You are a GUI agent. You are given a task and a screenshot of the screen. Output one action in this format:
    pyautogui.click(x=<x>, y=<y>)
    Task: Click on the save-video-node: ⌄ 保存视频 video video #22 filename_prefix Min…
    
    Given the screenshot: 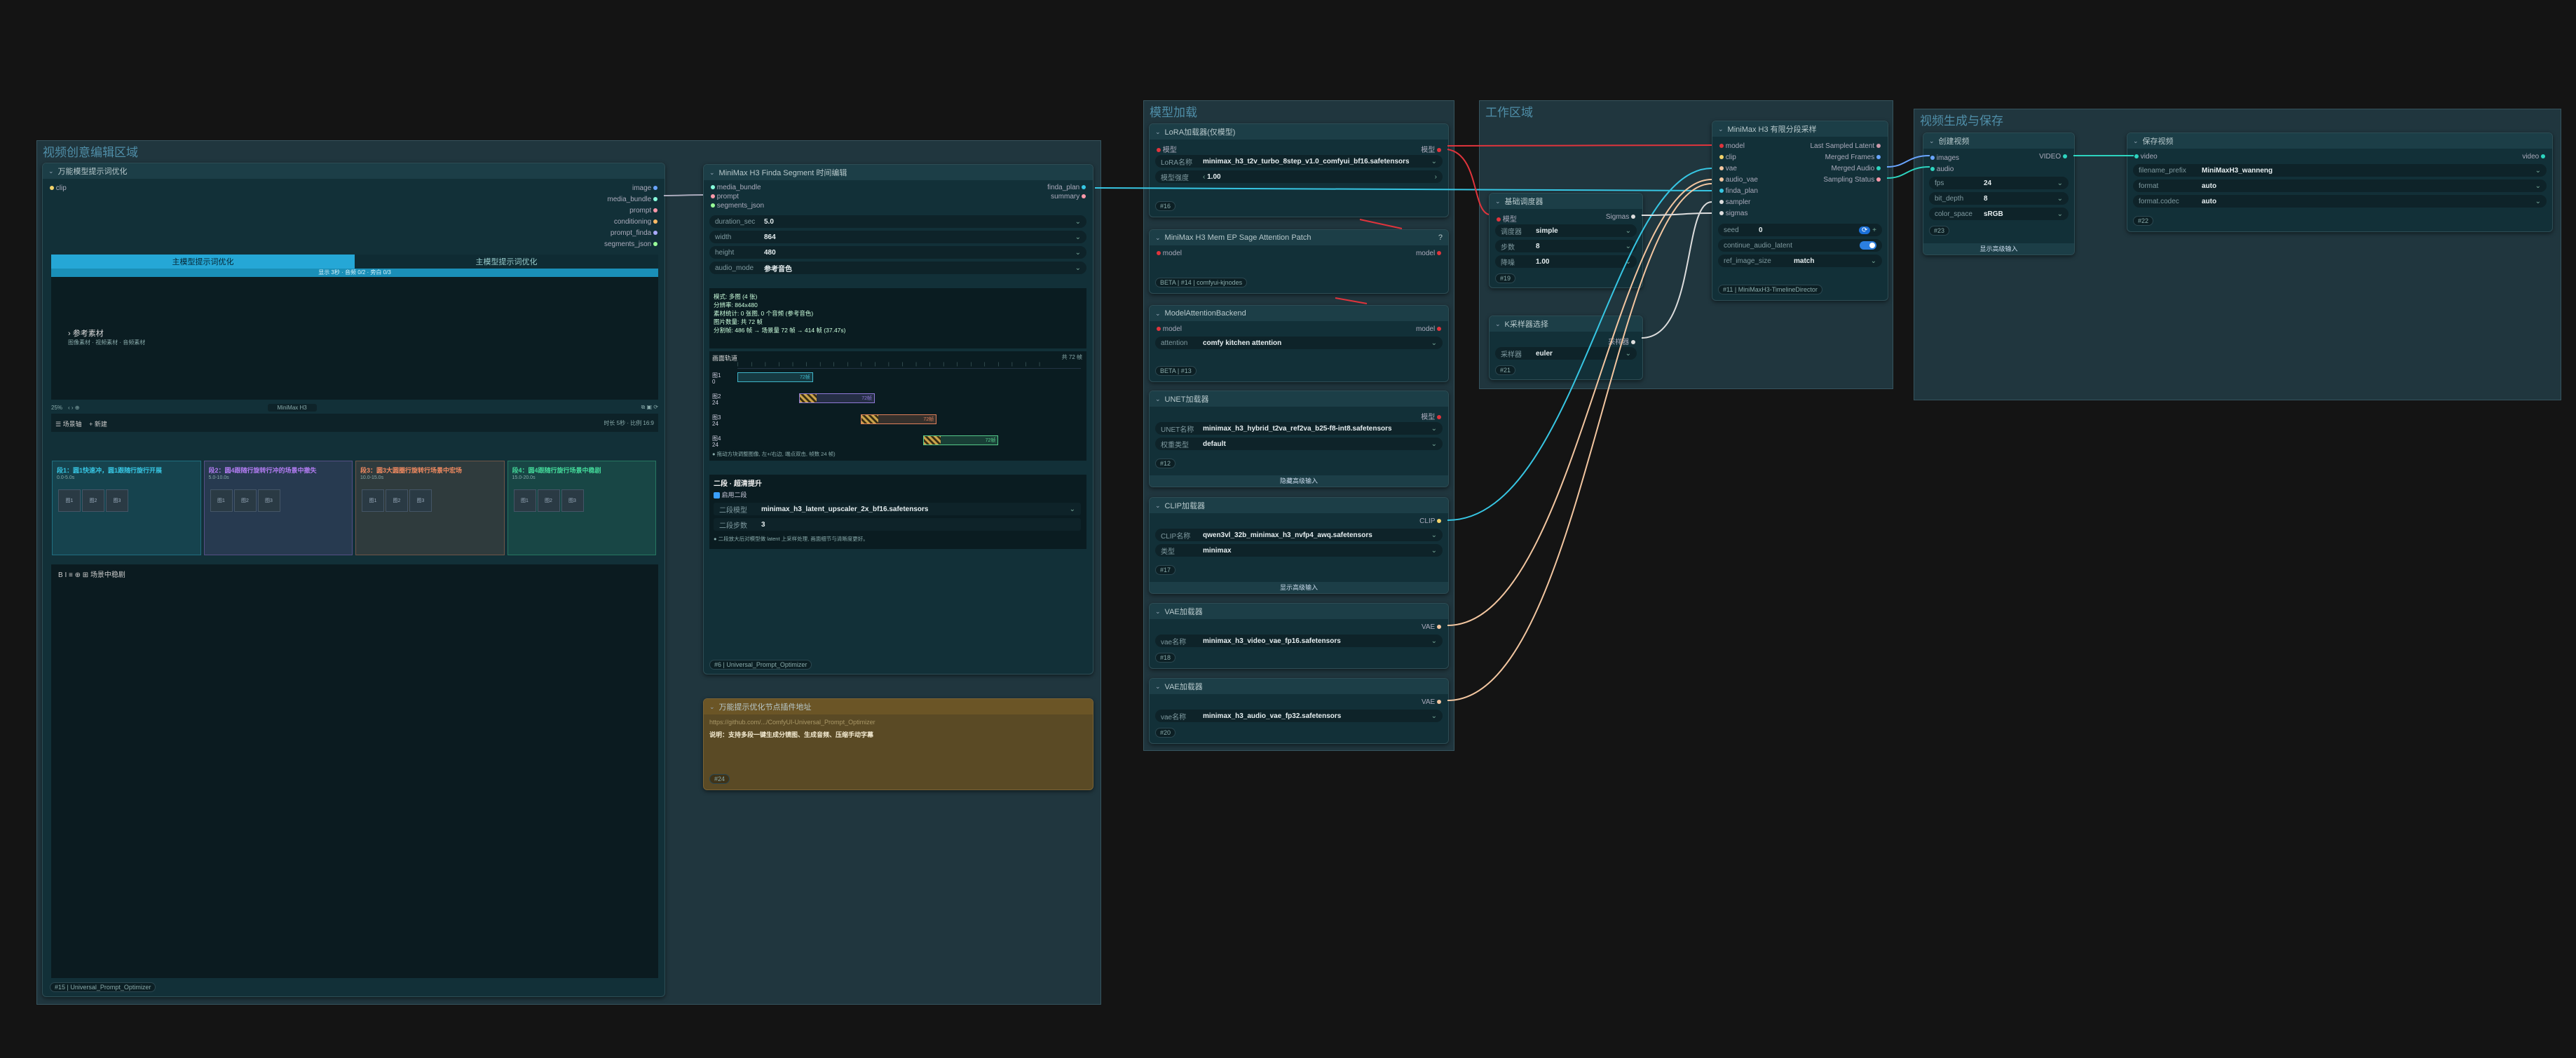 What is the action you would take?
    pyautogui.click(x=2340, y=182)
    